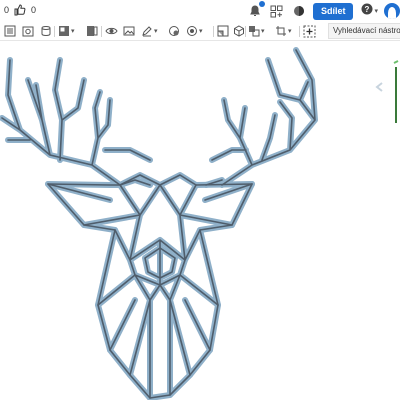  Describe the element at coordinates (28, 31) in the screenshot. I see `section-view-icon` at that location.